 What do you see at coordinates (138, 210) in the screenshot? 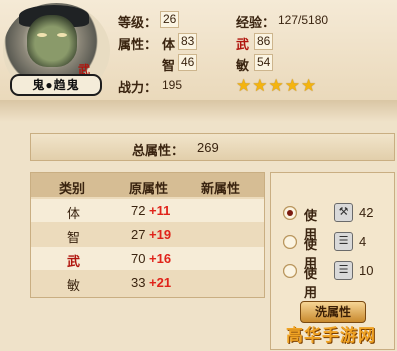
I see `row-original: 72` at bounding box center [138, 210].